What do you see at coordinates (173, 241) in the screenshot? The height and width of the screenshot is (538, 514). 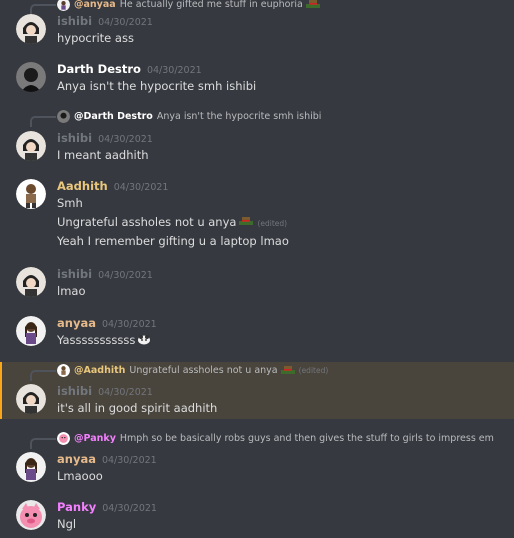 I see `message-text: Yeah I remember gifting u a laptop lmao` at bounding box center [173, 241].